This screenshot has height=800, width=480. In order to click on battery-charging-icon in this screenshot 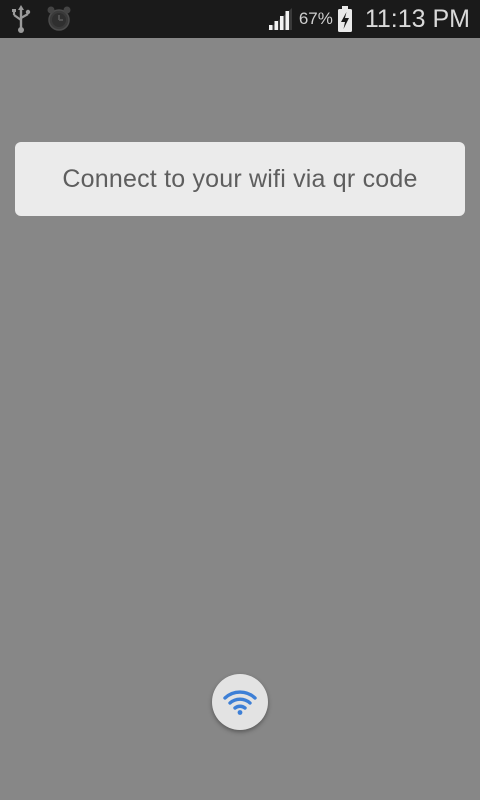, I will do `click(345, 19)`.